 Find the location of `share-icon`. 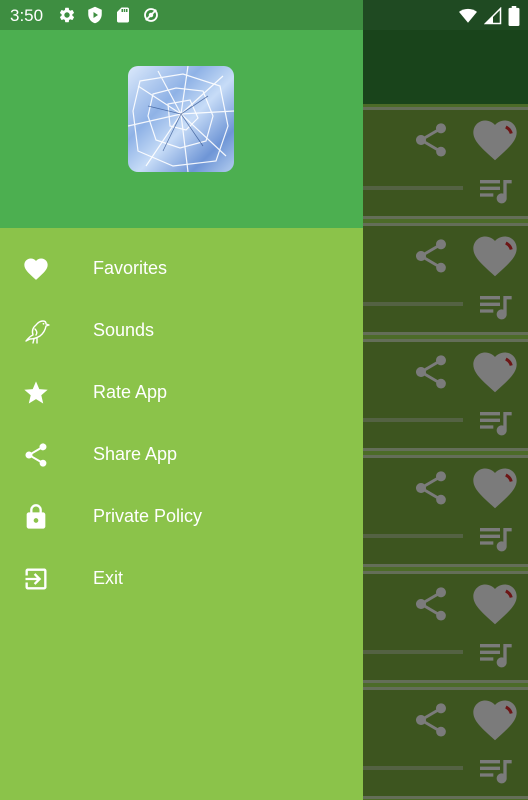

share-icon is located at coordinates (36, 455).